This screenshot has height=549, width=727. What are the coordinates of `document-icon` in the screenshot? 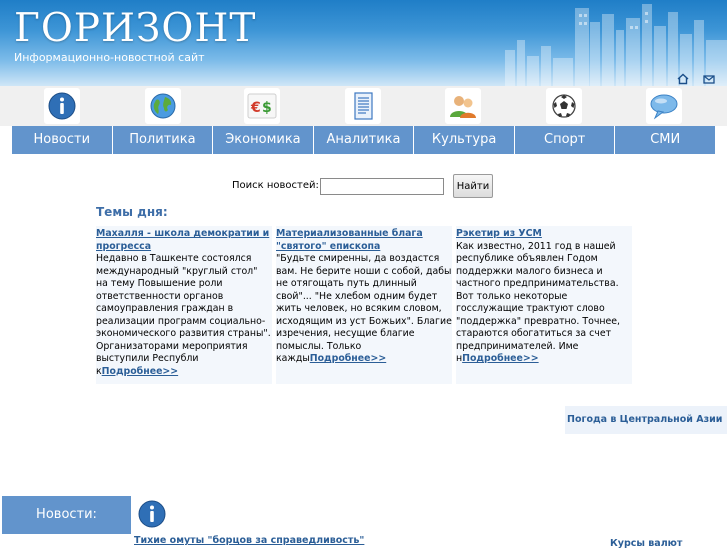 It's located at (363, 106).